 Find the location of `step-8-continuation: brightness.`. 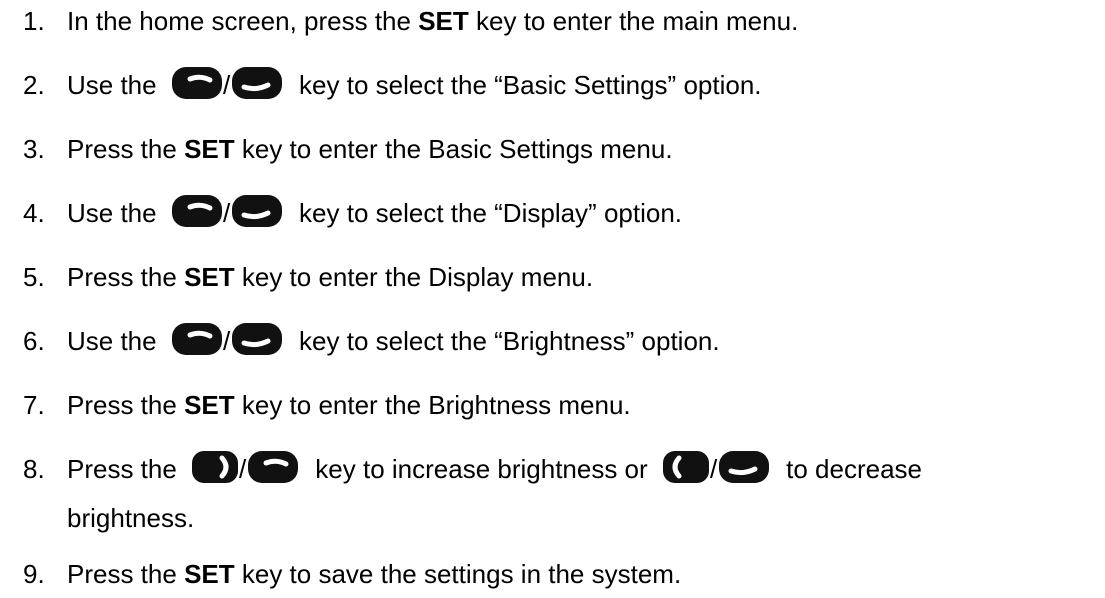

step-8-continuation: brightness. is located at coordinates (131, 518).